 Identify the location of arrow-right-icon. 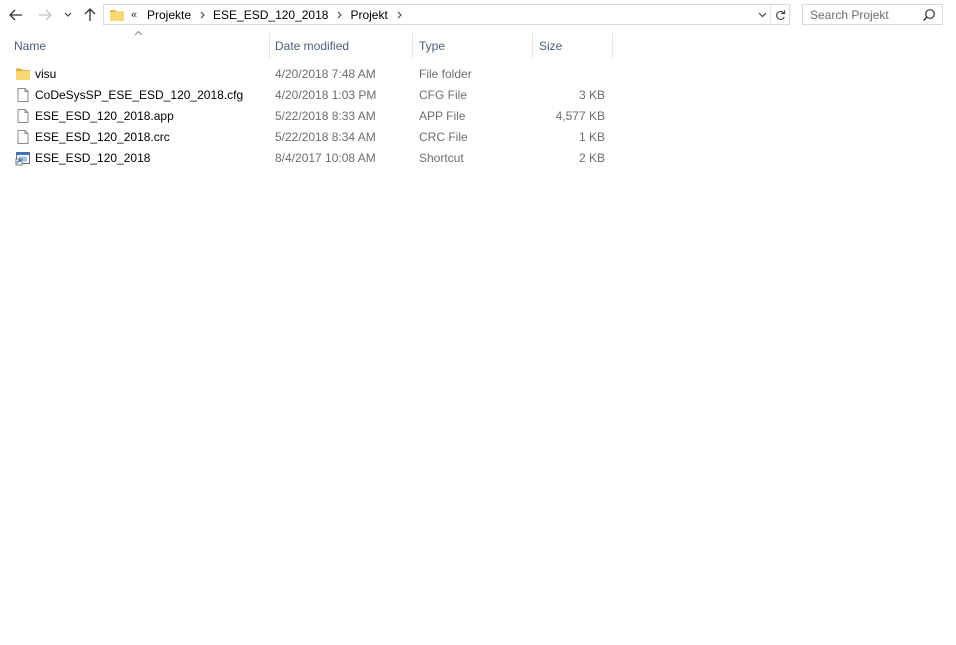
(45, 15).